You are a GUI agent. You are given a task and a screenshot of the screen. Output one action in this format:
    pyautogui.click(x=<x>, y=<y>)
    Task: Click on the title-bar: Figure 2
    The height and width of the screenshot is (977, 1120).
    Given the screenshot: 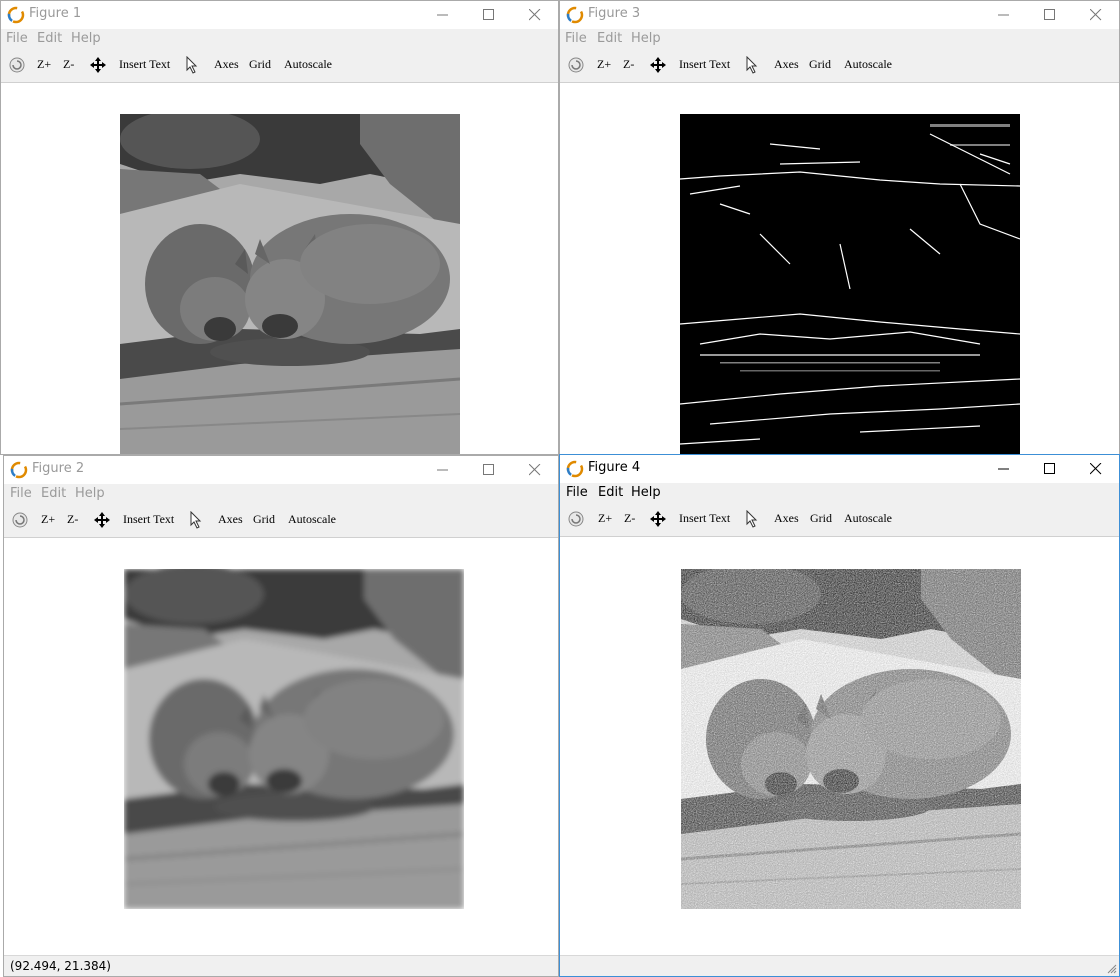 What is the action you would take?
    pyautogui.click(x=281, y=470)
    